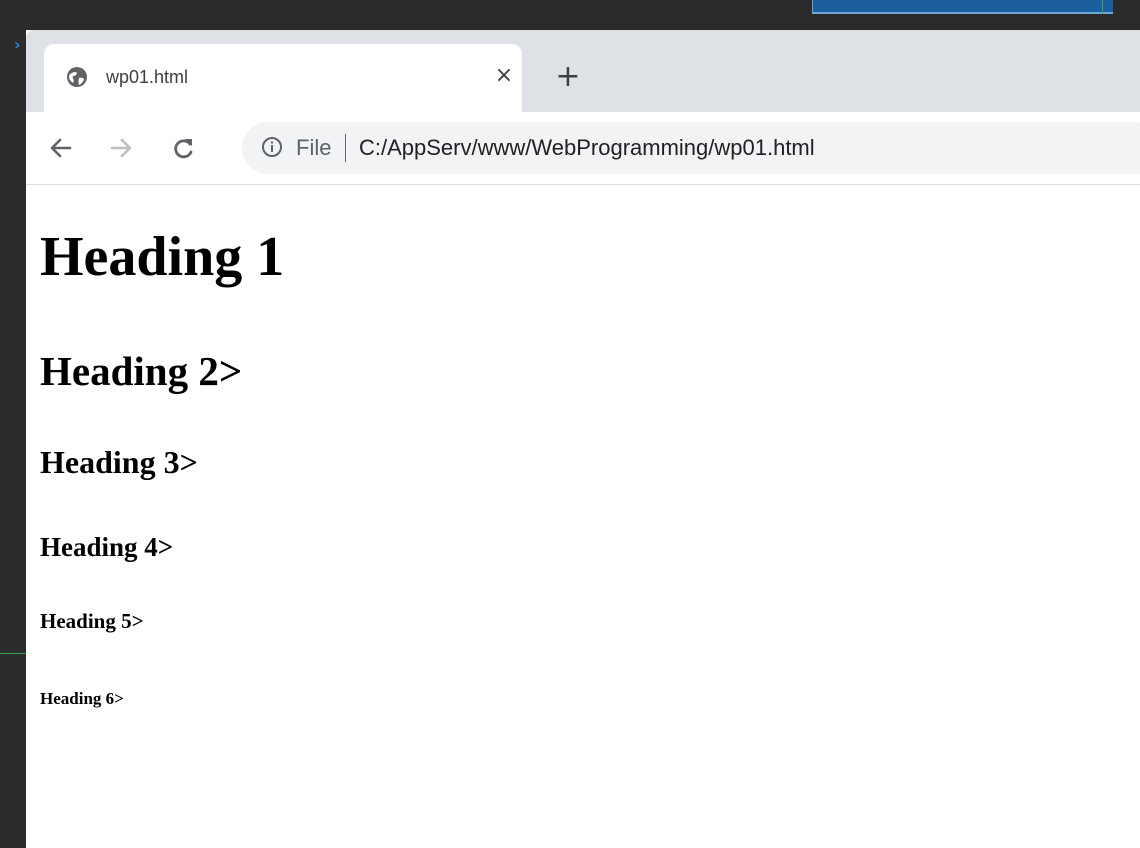 The width and height of the screenshot is (1140, 848). I want to click on tab-strip: wp01.html × +, so click(583, 71).